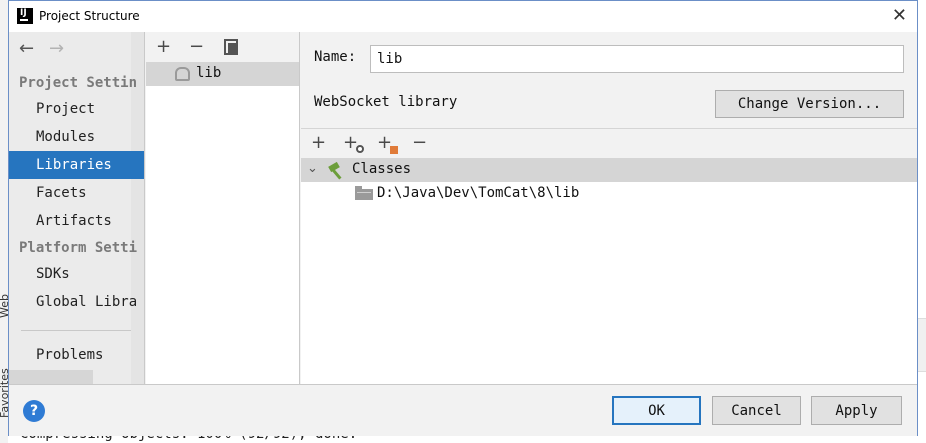 This screenshot has width=926, height=443. What do you see at coordinates (318, 142) in the screenshot?
I see `add-root-button: +` at bounding box center [318, 142].